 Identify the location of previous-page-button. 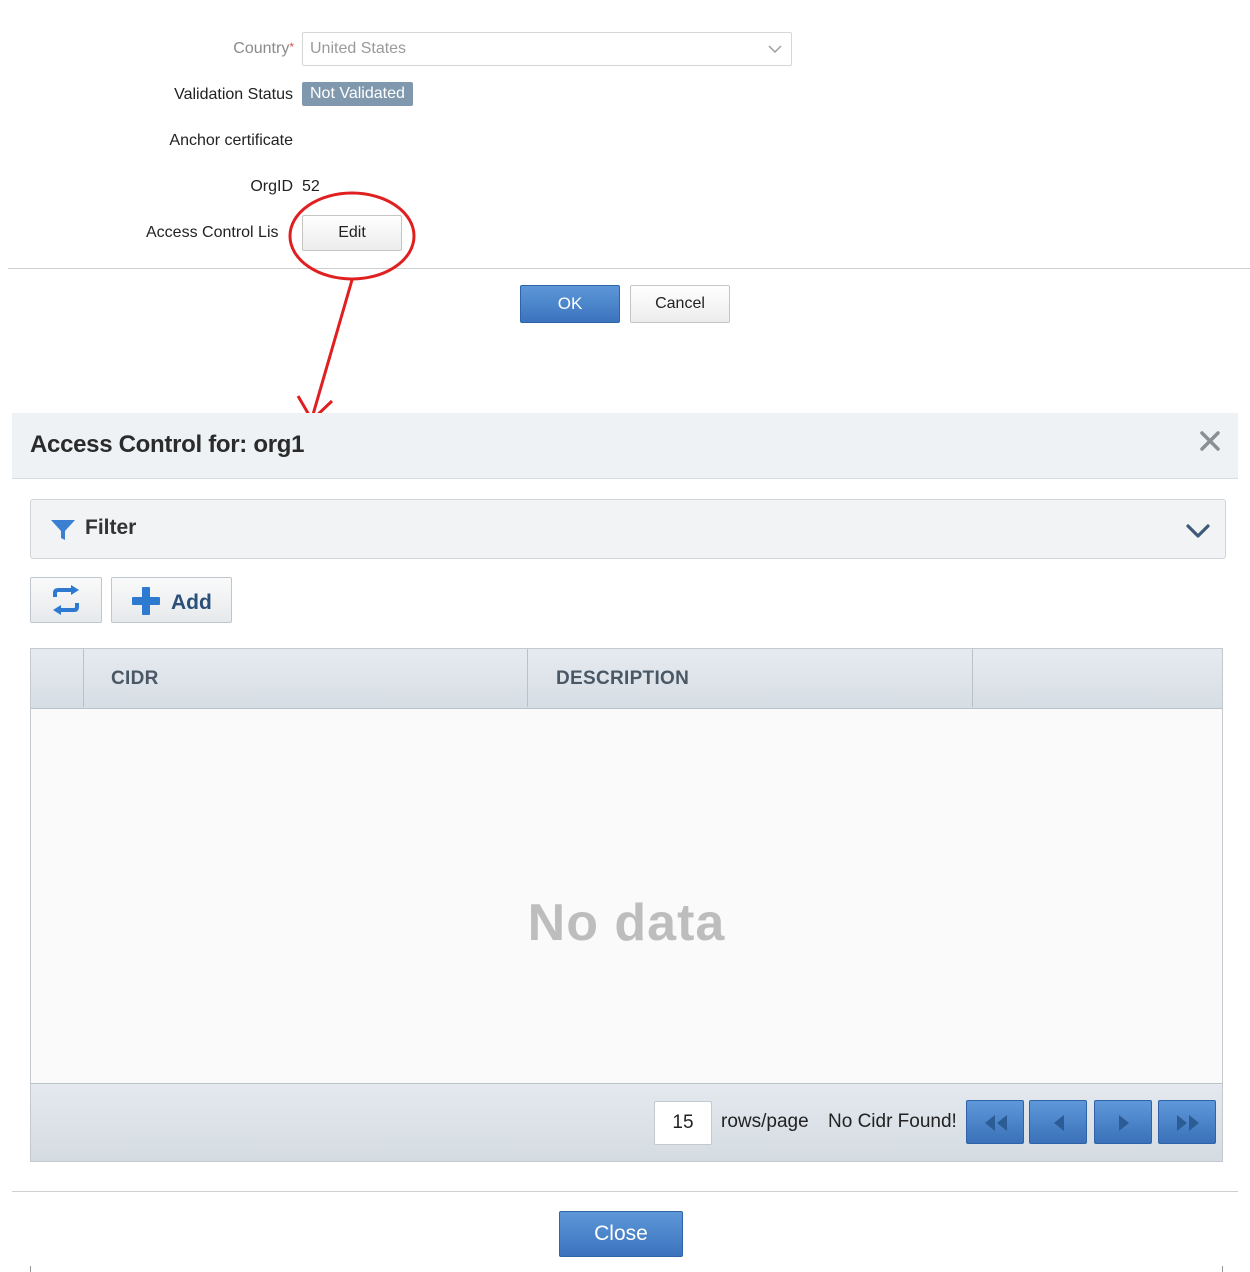
(1058, 1122).